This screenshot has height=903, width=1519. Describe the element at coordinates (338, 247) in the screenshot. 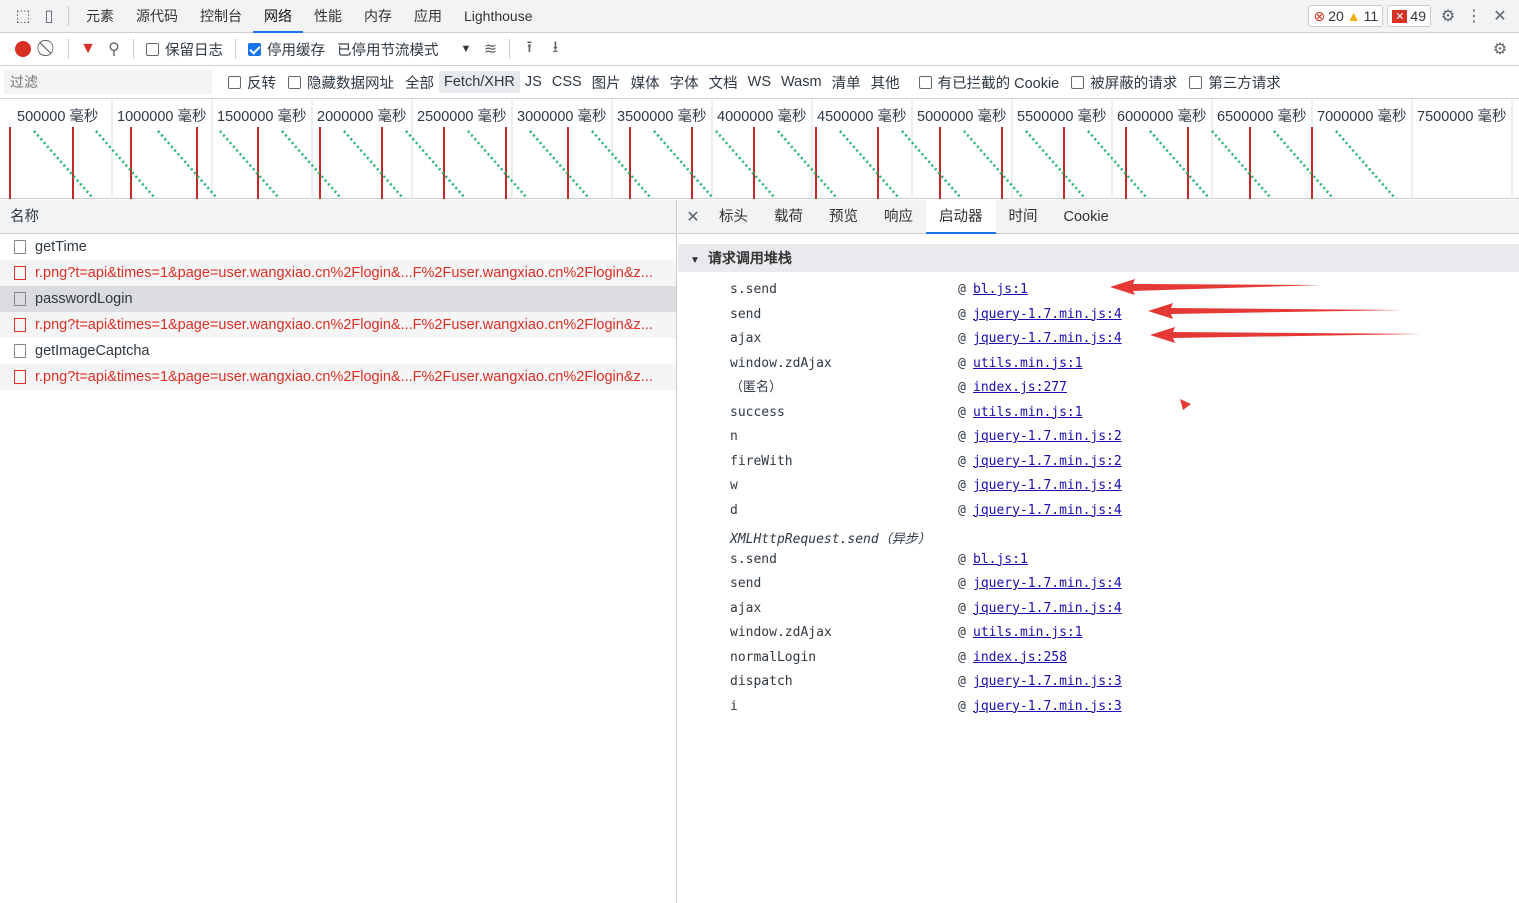

I see `request-row: getTime` at that location.